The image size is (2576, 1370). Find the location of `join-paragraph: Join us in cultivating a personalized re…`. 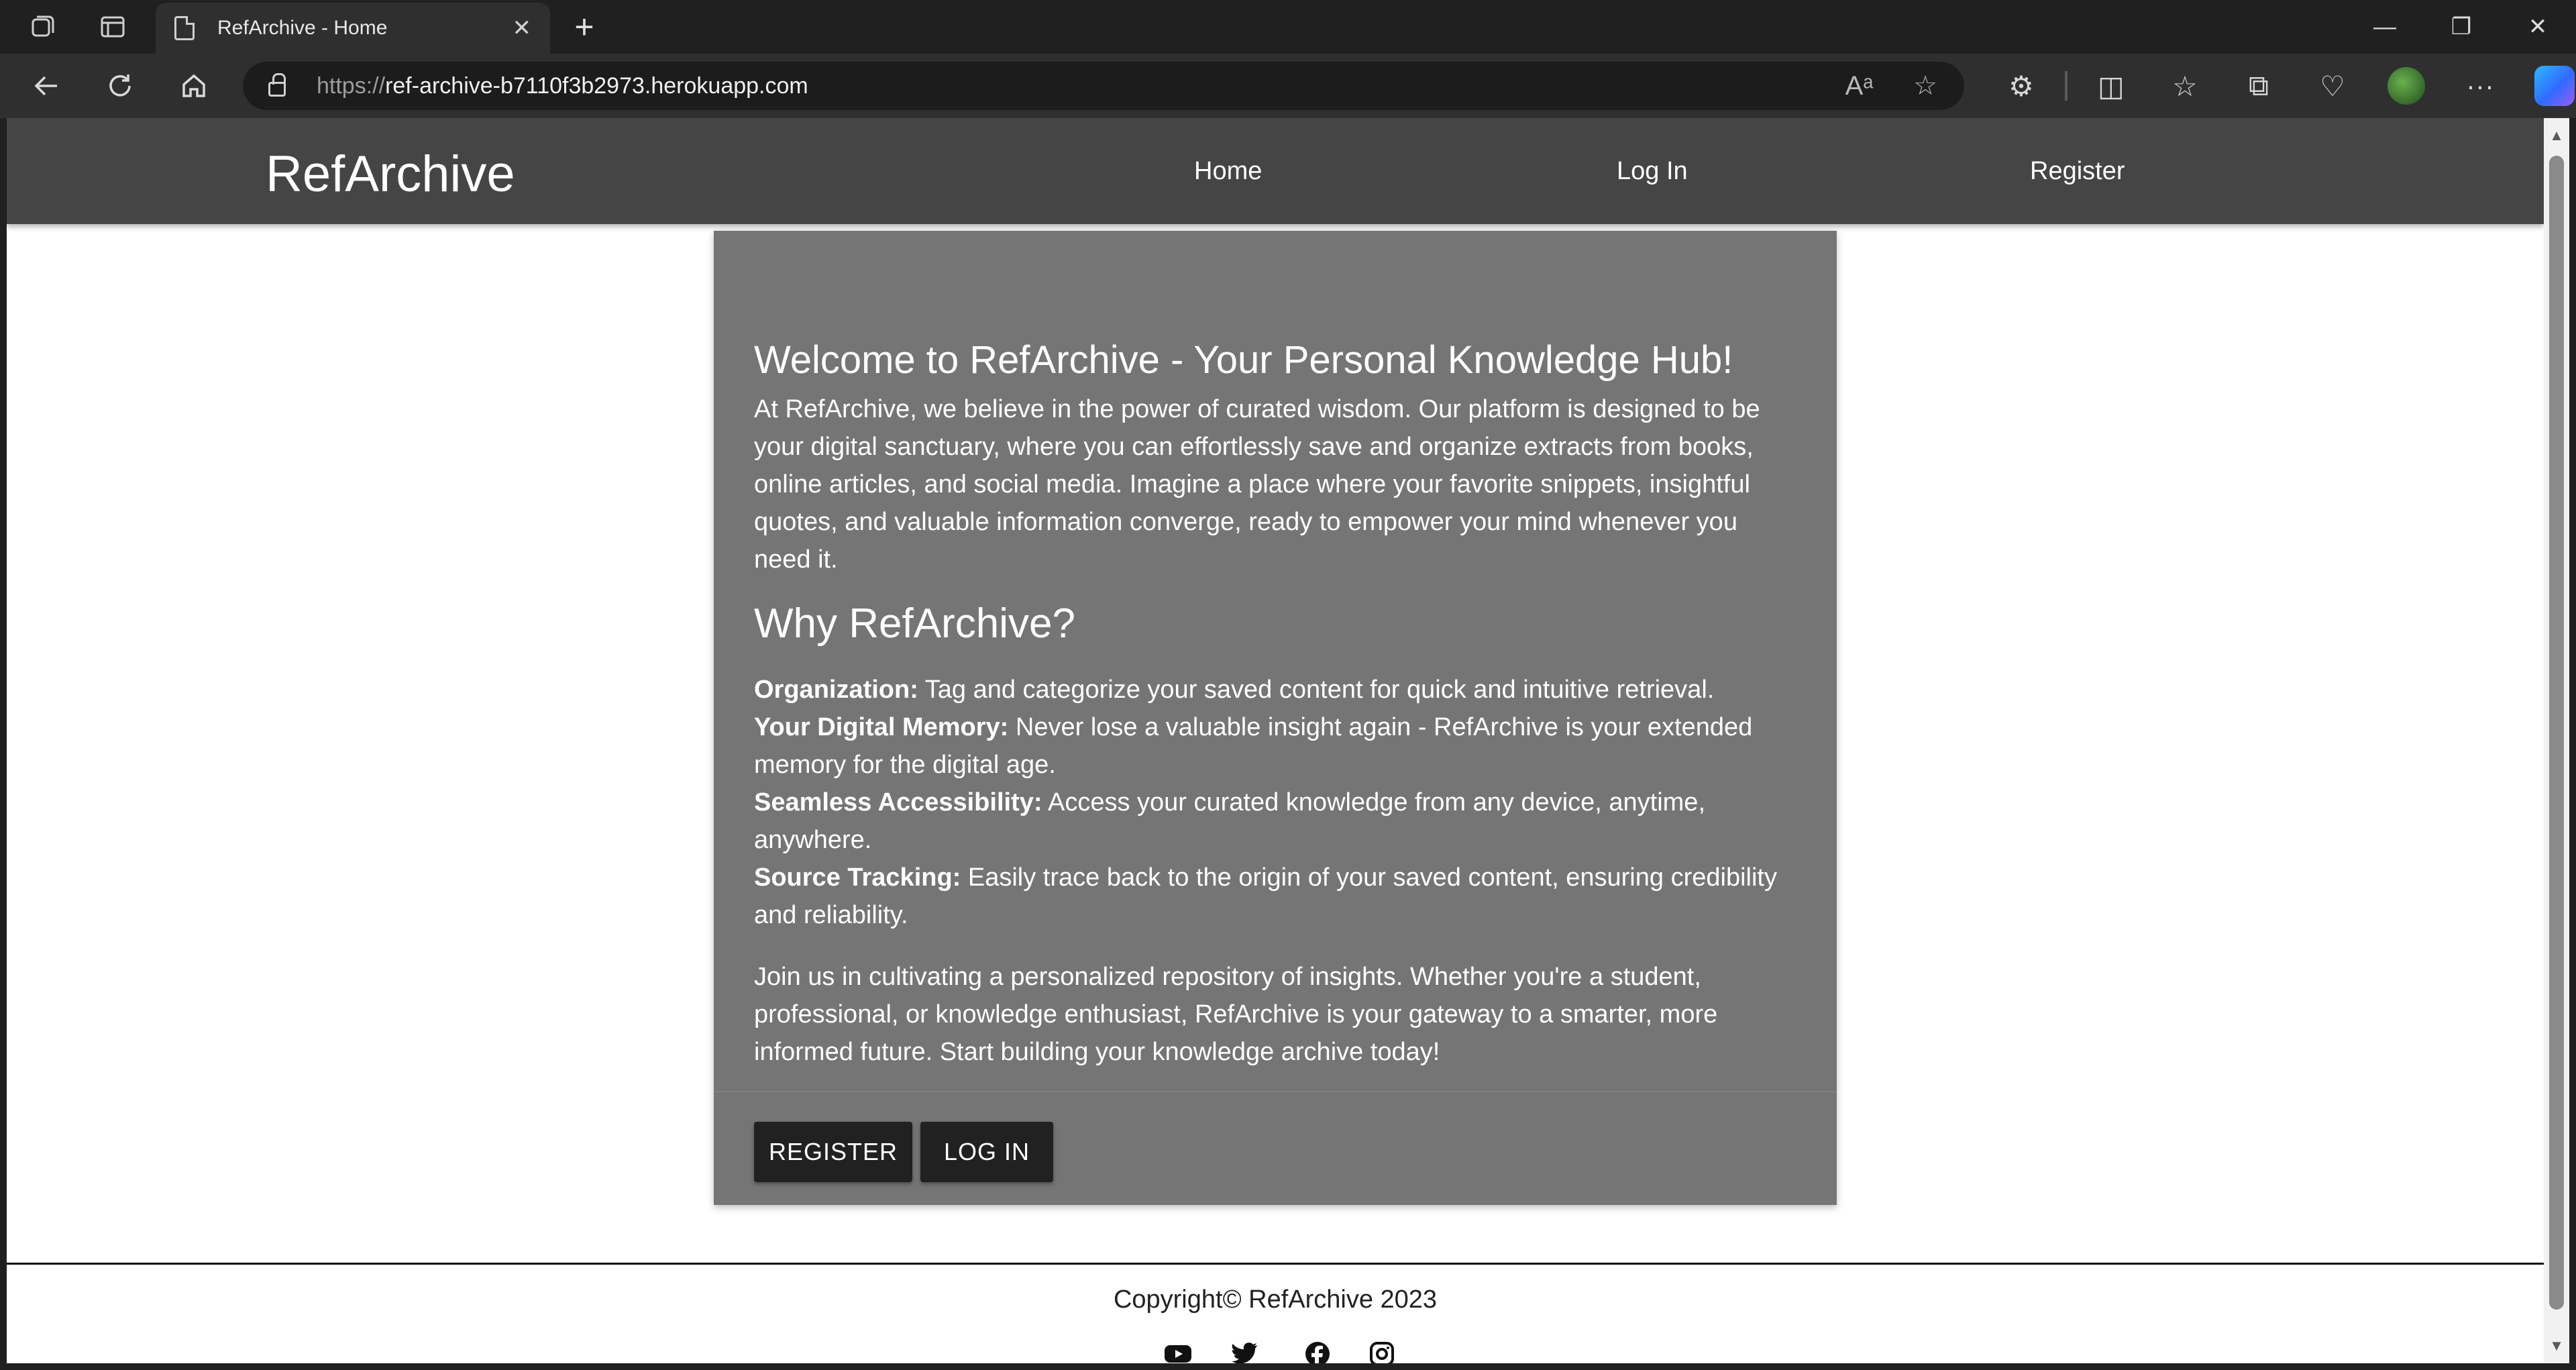

join-paragraph: Join us in cultivating a personalized re… is located at coordinates (1236, 1014).